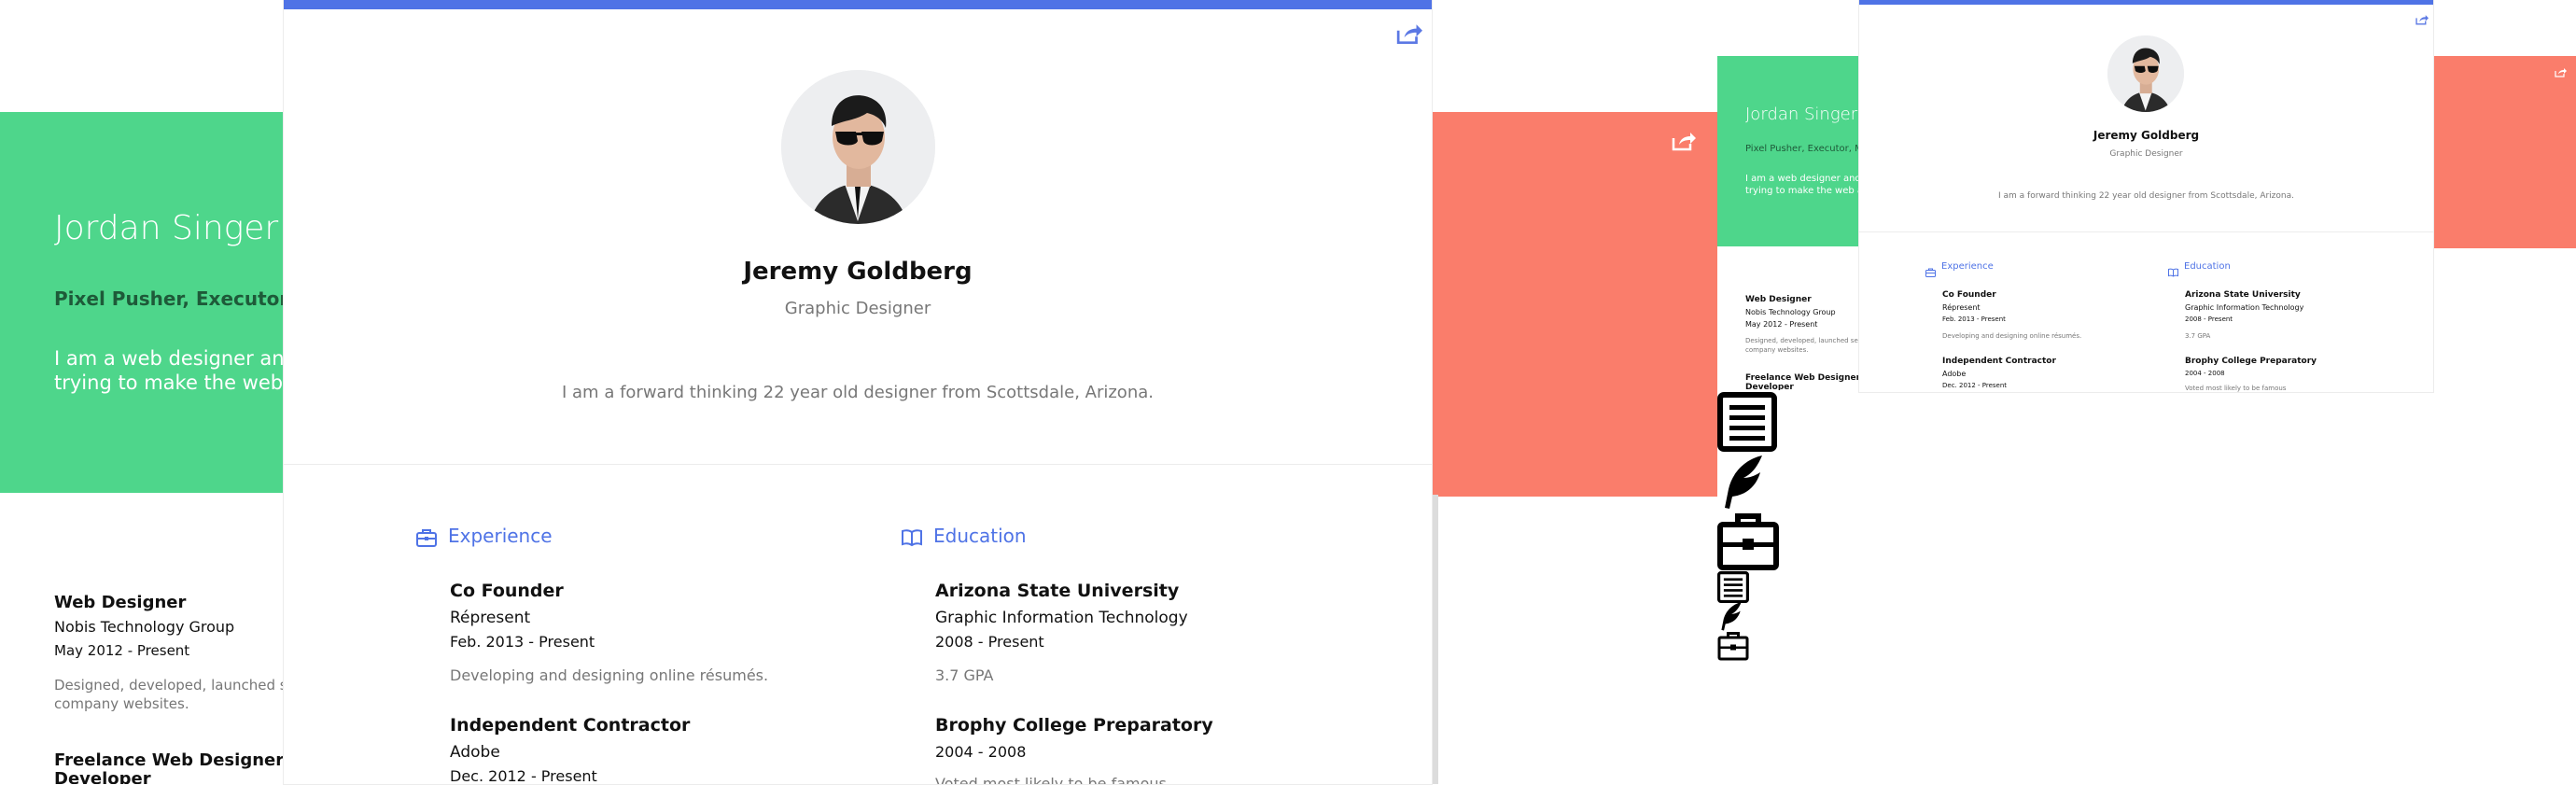  Describe the element at coordinates (1954, 374) in the screenshot. I see `mini-exp2-org: Adobe` at that location.